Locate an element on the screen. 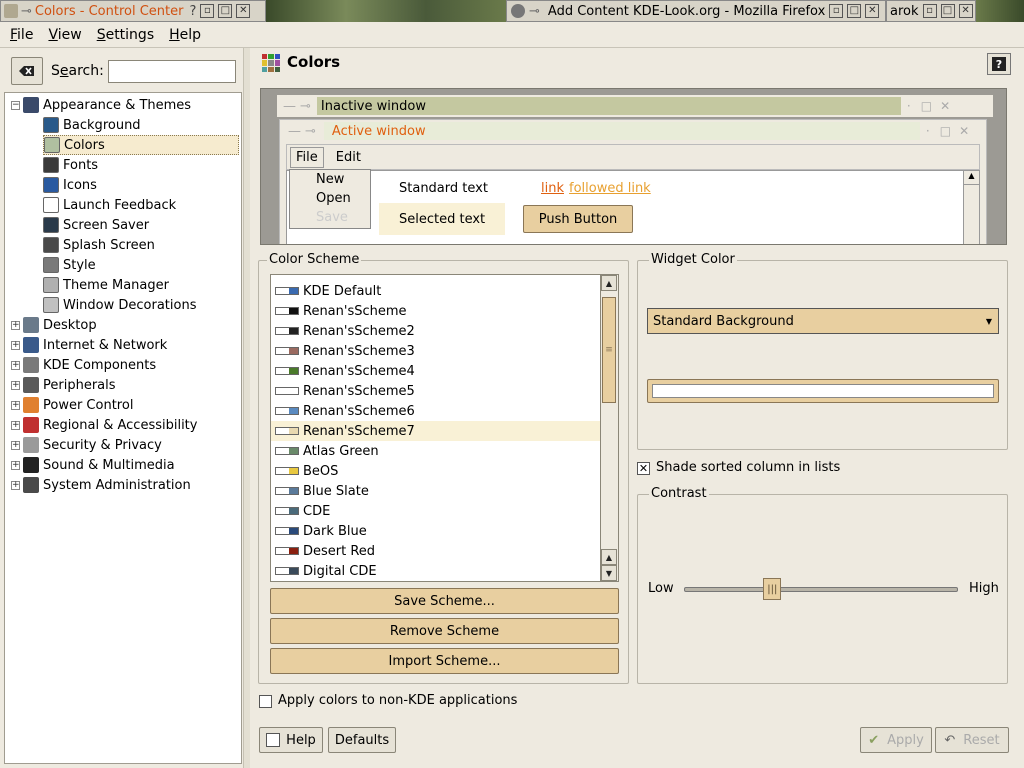  contrast-slider-track is located at coordinates (821, 589).